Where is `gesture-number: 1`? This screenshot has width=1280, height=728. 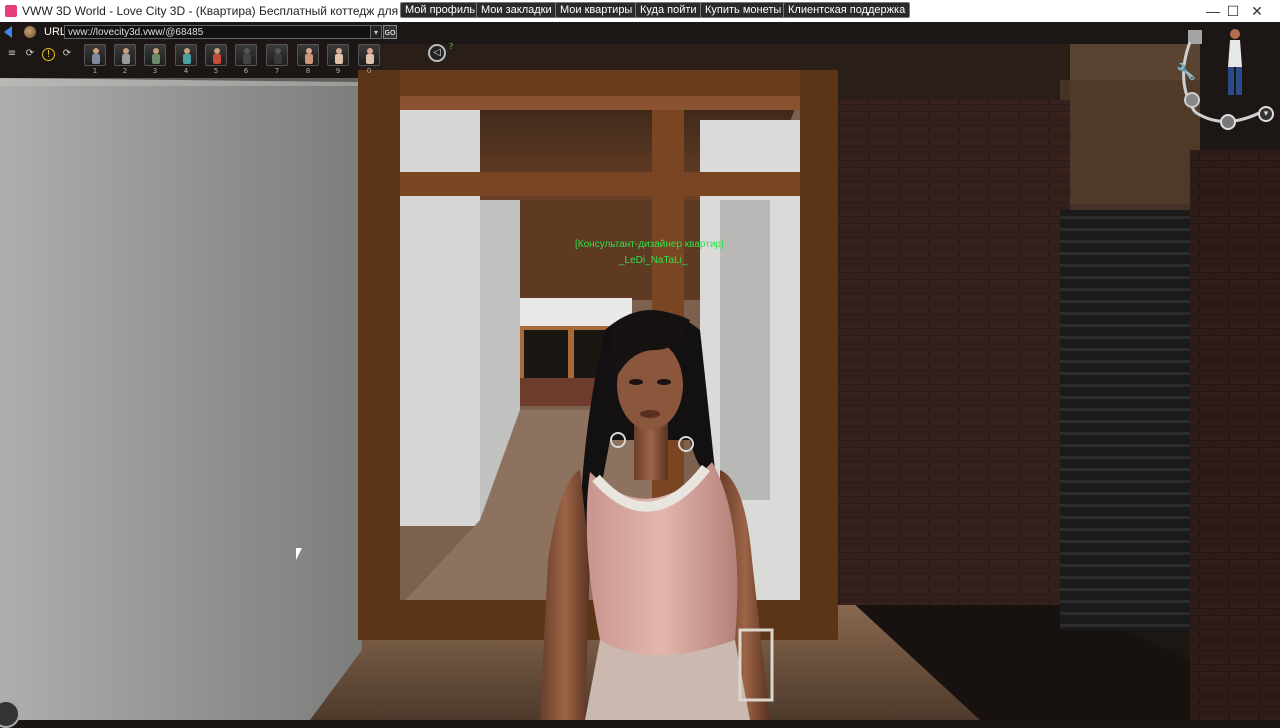 gesture-number: 1 is located at coordinates (95, 71).